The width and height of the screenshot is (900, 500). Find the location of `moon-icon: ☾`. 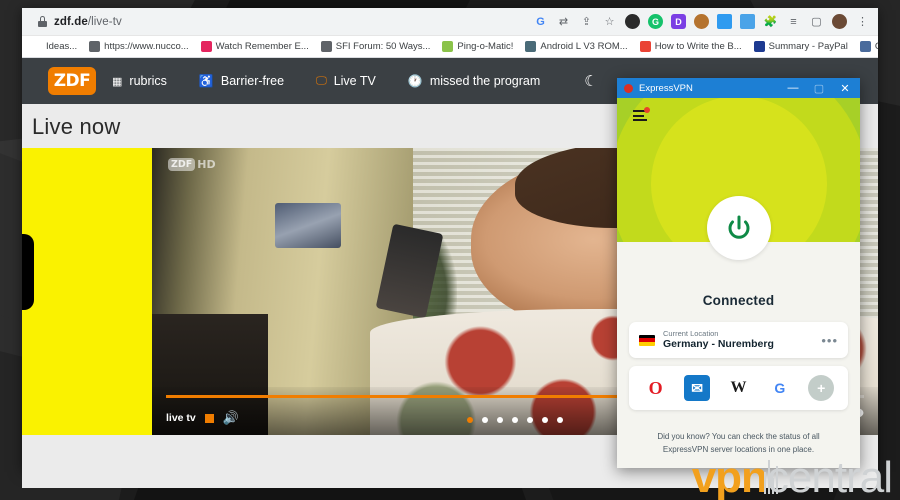

moon-icon: ☾ is located at coordinates (590, 81).